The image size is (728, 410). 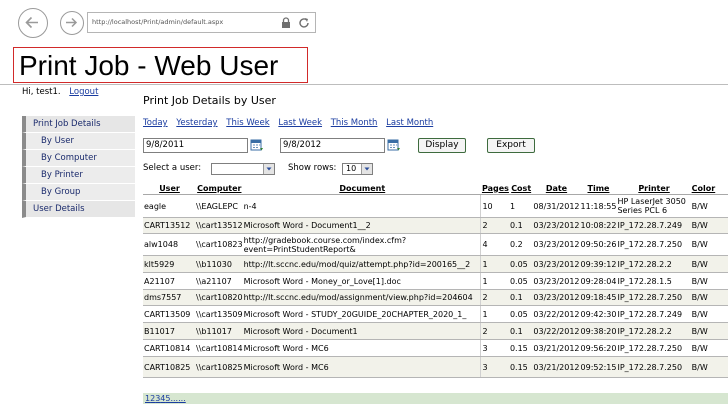 I want to click on period-last-month-link: Last Month, so click(x=409, y=123).